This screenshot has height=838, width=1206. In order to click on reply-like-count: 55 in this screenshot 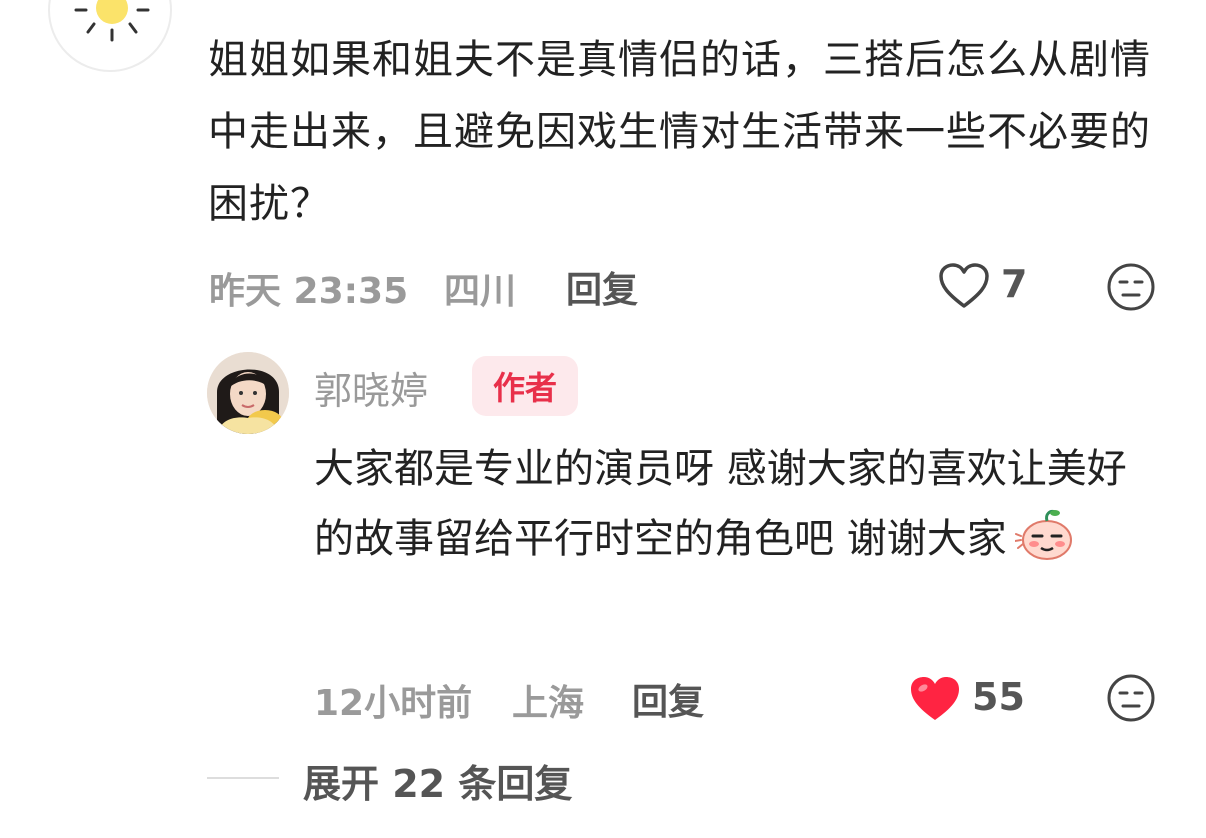, I will do `click(998, 697)`.